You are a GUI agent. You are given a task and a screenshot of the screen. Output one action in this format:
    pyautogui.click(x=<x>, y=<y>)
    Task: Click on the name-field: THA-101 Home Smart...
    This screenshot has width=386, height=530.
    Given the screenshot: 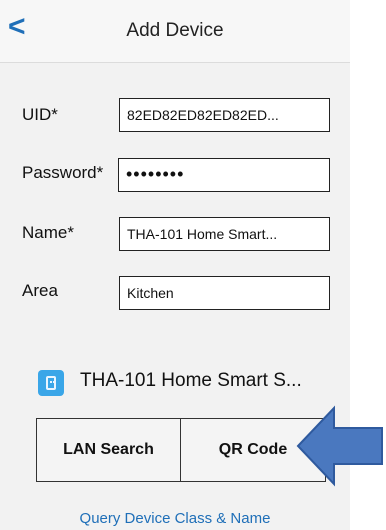 What is the action you would take?
    pyautogui.click(x=224, y=234)
    